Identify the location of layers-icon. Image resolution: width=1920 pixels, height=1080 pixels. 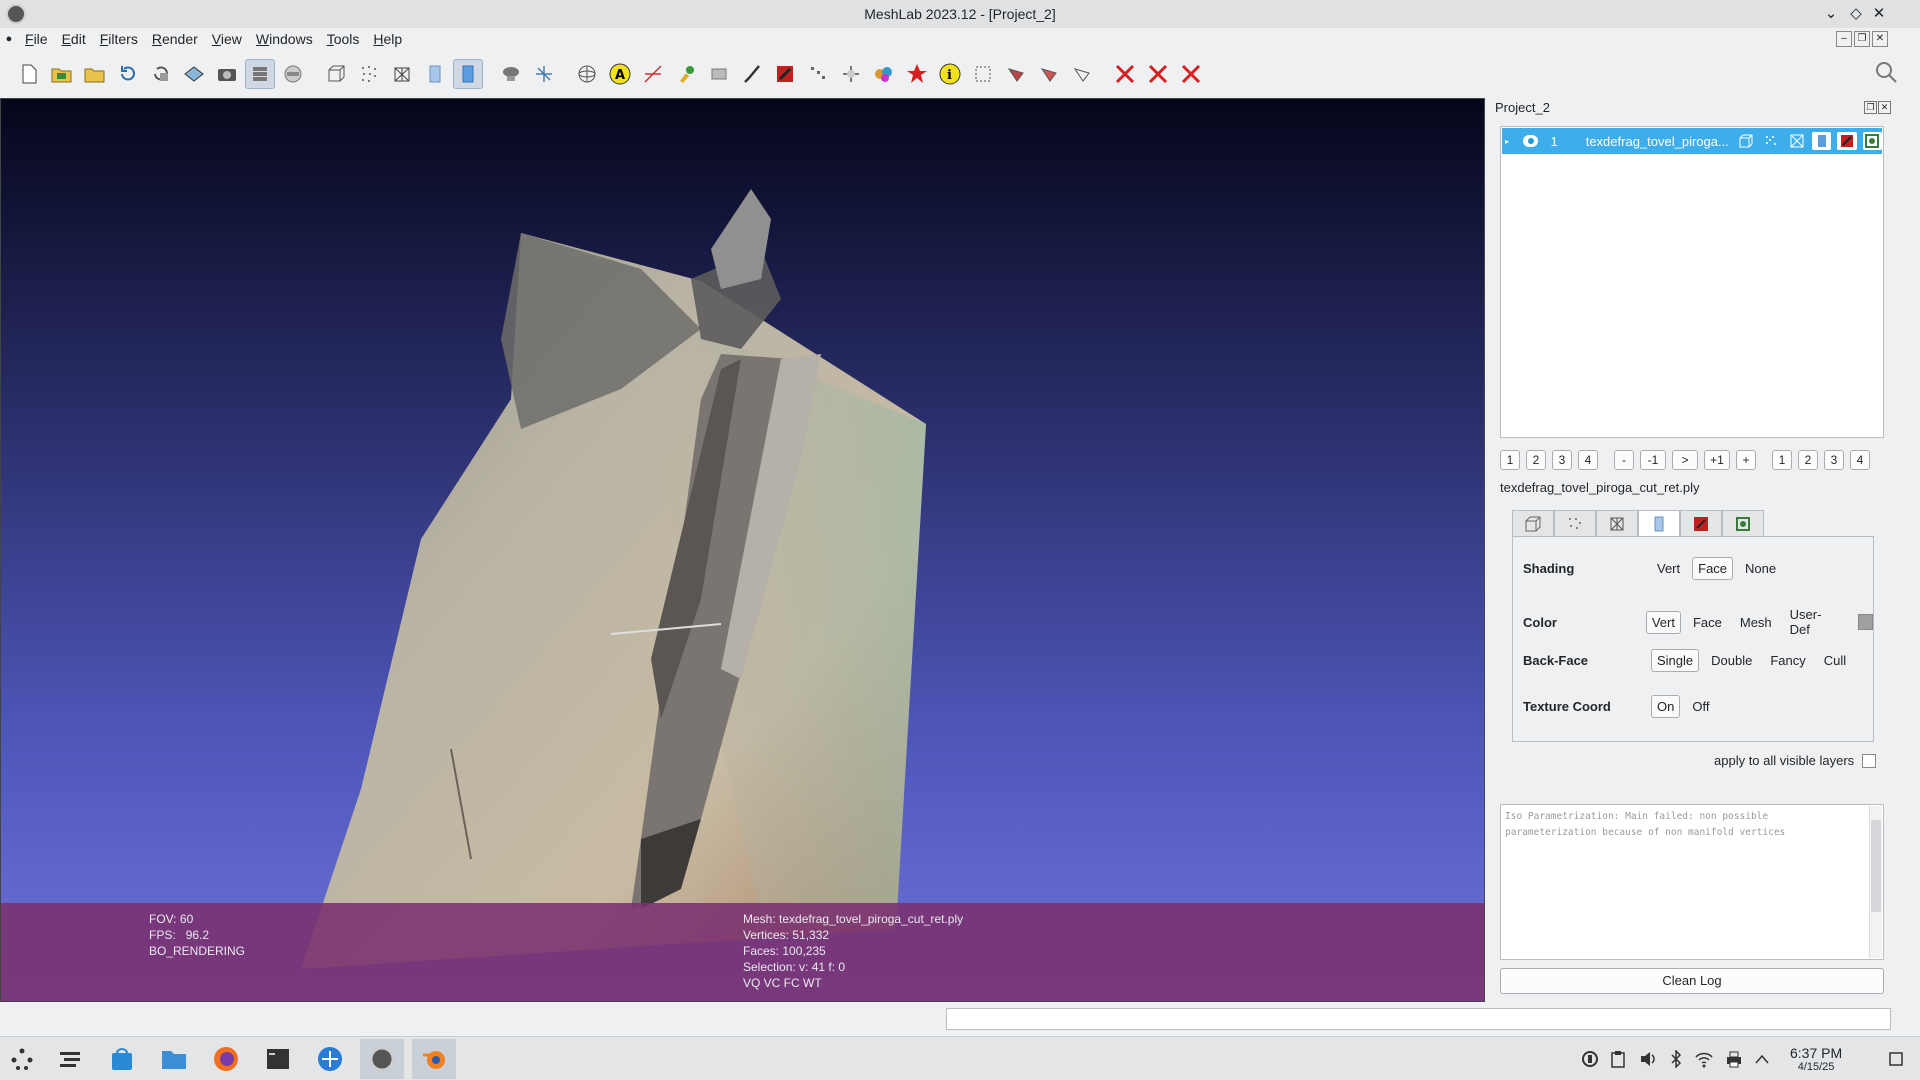
(259, 74).